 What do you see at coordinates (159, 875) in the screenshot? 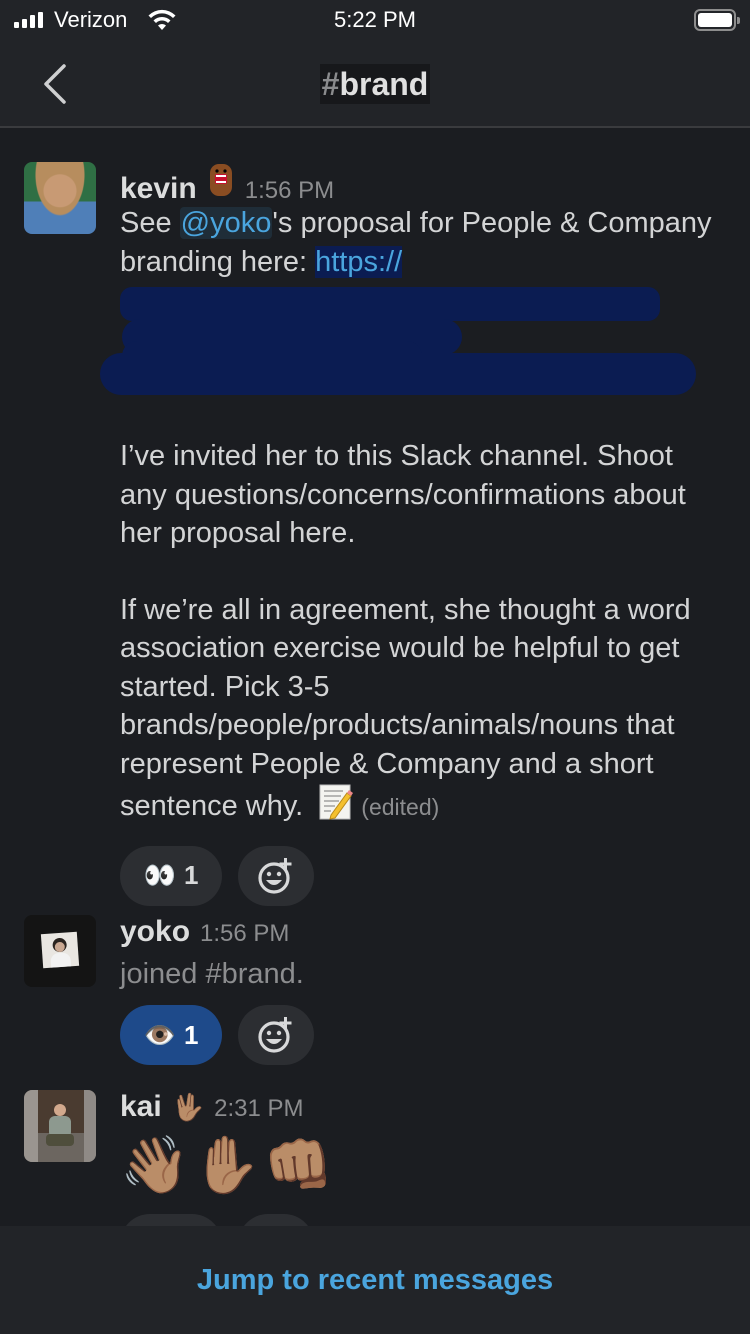
I see `eyes-emoji: 👀` at bounding box center [159, 875].